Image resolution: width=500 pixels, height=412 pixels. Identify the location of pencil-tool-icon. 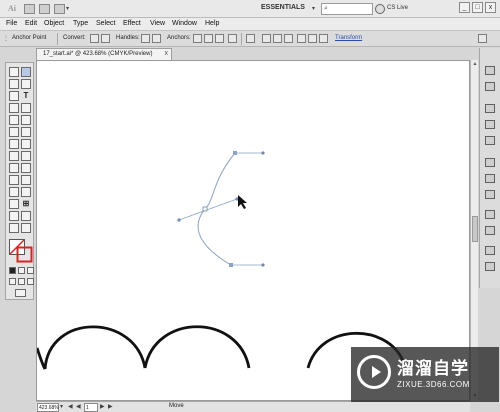
(26, 120).